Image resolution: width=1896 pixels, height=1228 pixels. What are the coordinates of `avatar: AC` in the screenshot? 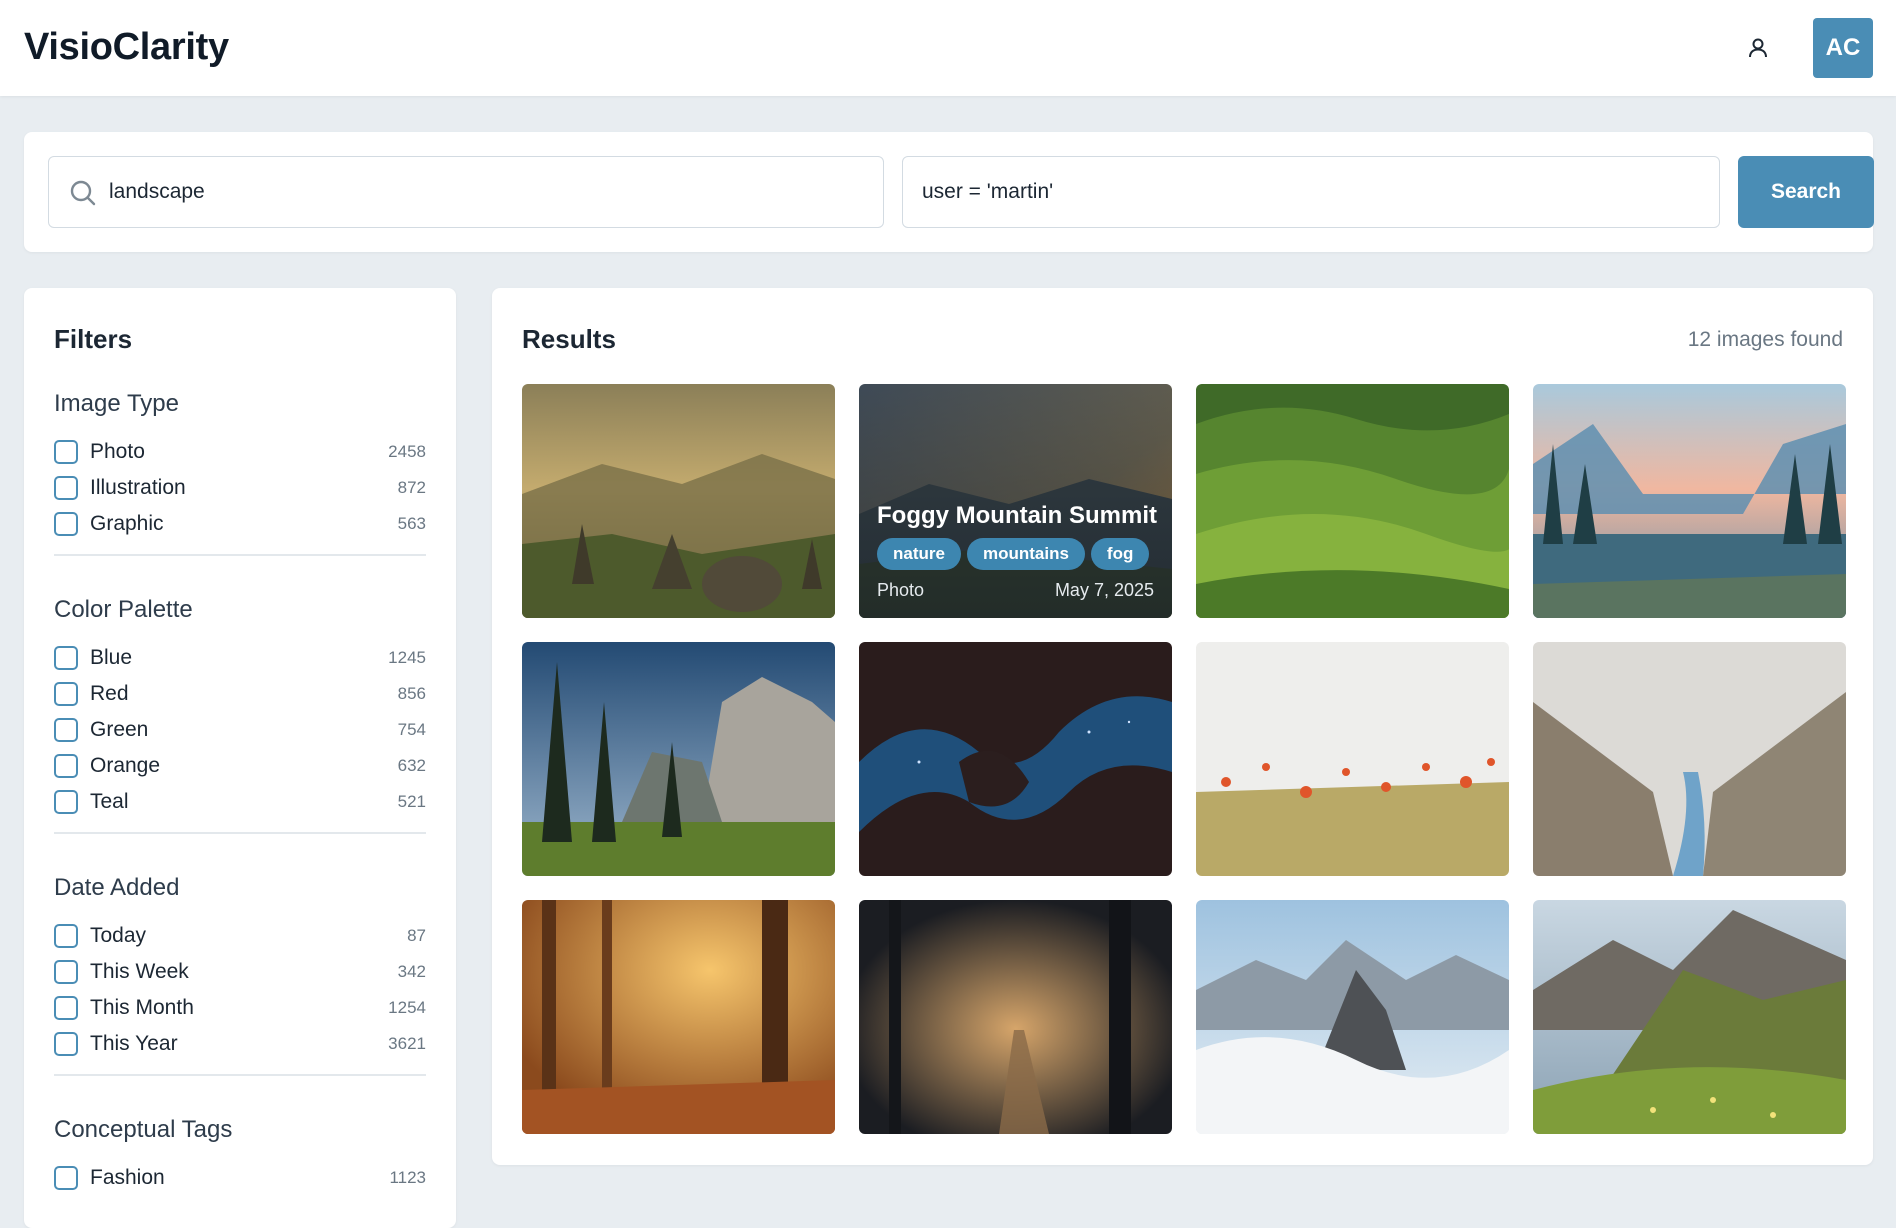 It's located at (1843, 48).